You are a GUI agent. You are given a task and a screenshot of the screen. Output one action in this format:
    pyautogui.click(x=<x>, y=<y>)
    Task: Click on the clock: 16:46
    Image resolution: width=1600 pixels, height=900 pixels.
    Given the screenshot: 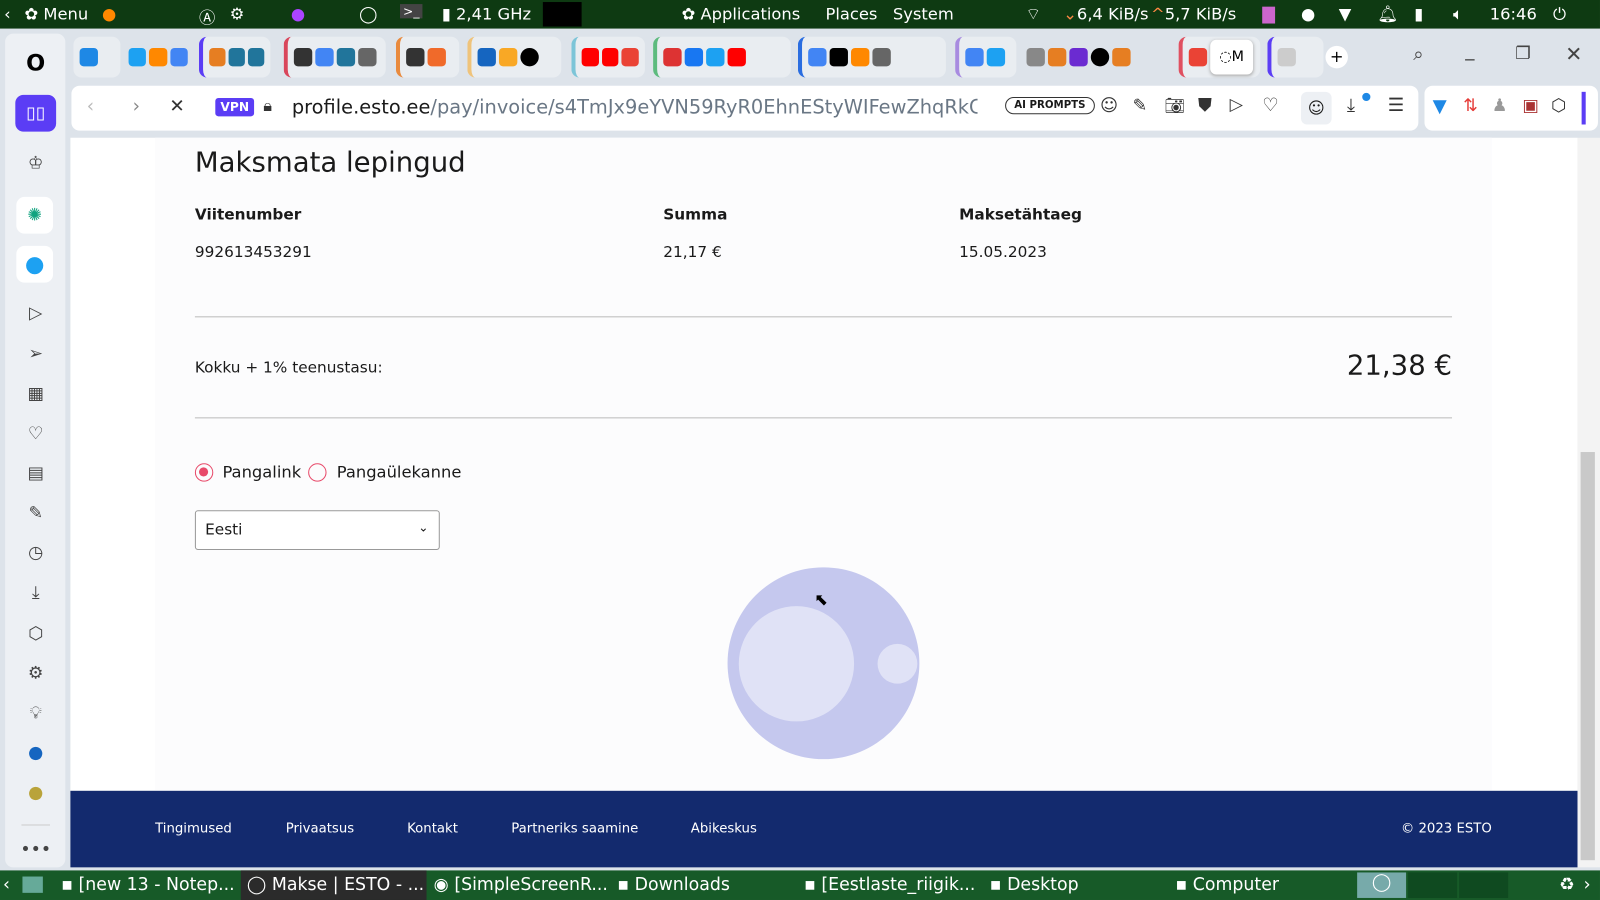 What is the action you would take?
    pyautogui.click(x=1513, y=13)
    